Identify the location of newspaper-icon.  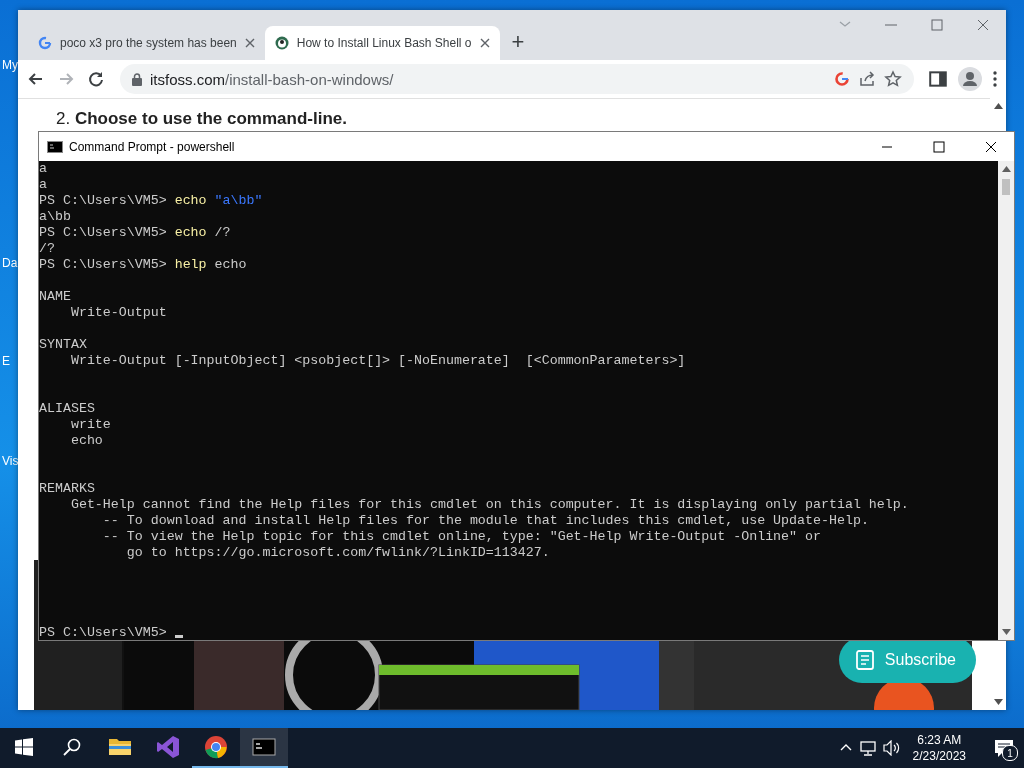
(865, 660).